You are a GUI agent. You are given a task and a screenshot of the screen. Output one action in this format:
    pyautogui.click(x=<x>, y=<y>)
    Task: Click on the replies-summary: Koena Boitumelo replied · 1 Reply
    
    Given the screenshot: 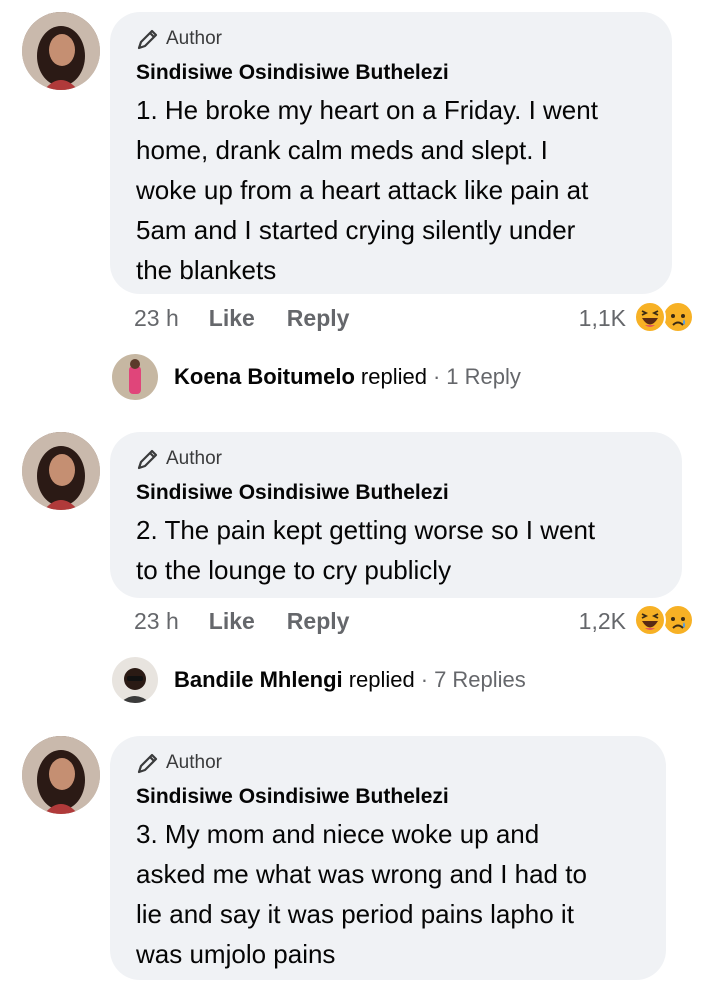 What is the action you would take?
    pyautogui.click(x=316, y=377)
    